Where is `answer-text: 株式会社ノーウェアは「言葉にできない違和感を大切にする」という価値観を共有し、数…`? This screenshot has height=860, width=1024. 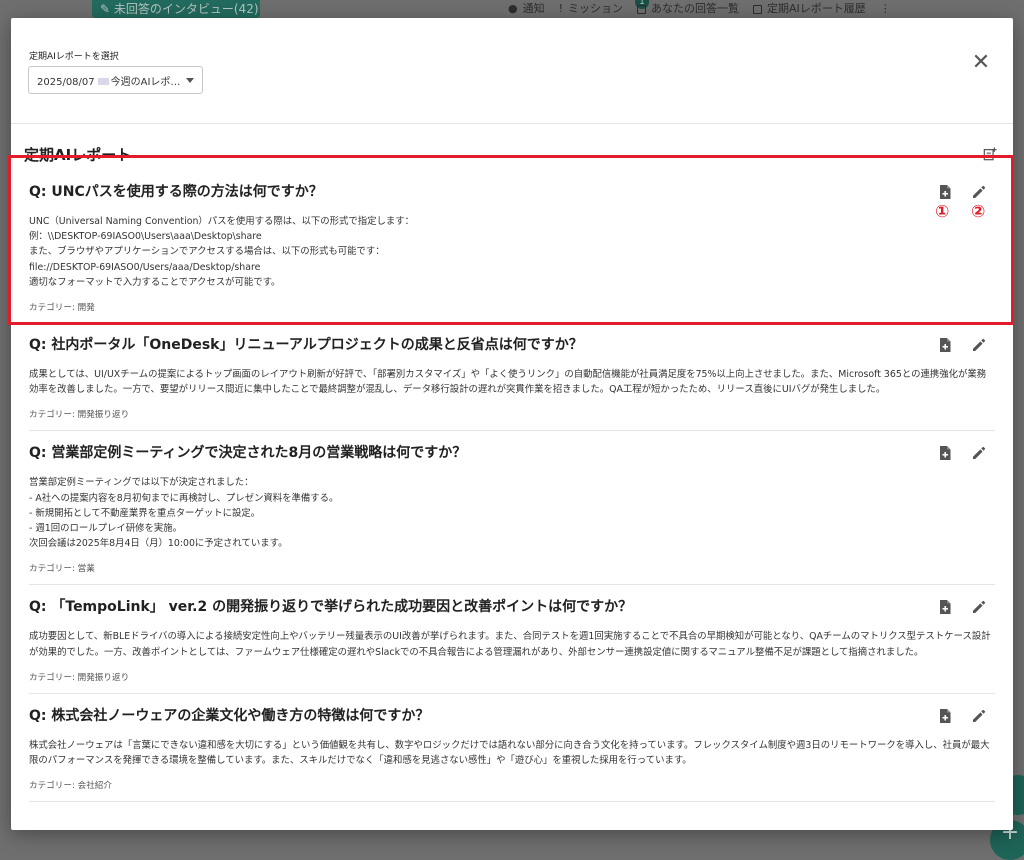 answer-text: 株式会社ノーウェアは「言葉にできない違和感を大切にする」という価値観を共有し、数… is located at coordinates (509, 753).